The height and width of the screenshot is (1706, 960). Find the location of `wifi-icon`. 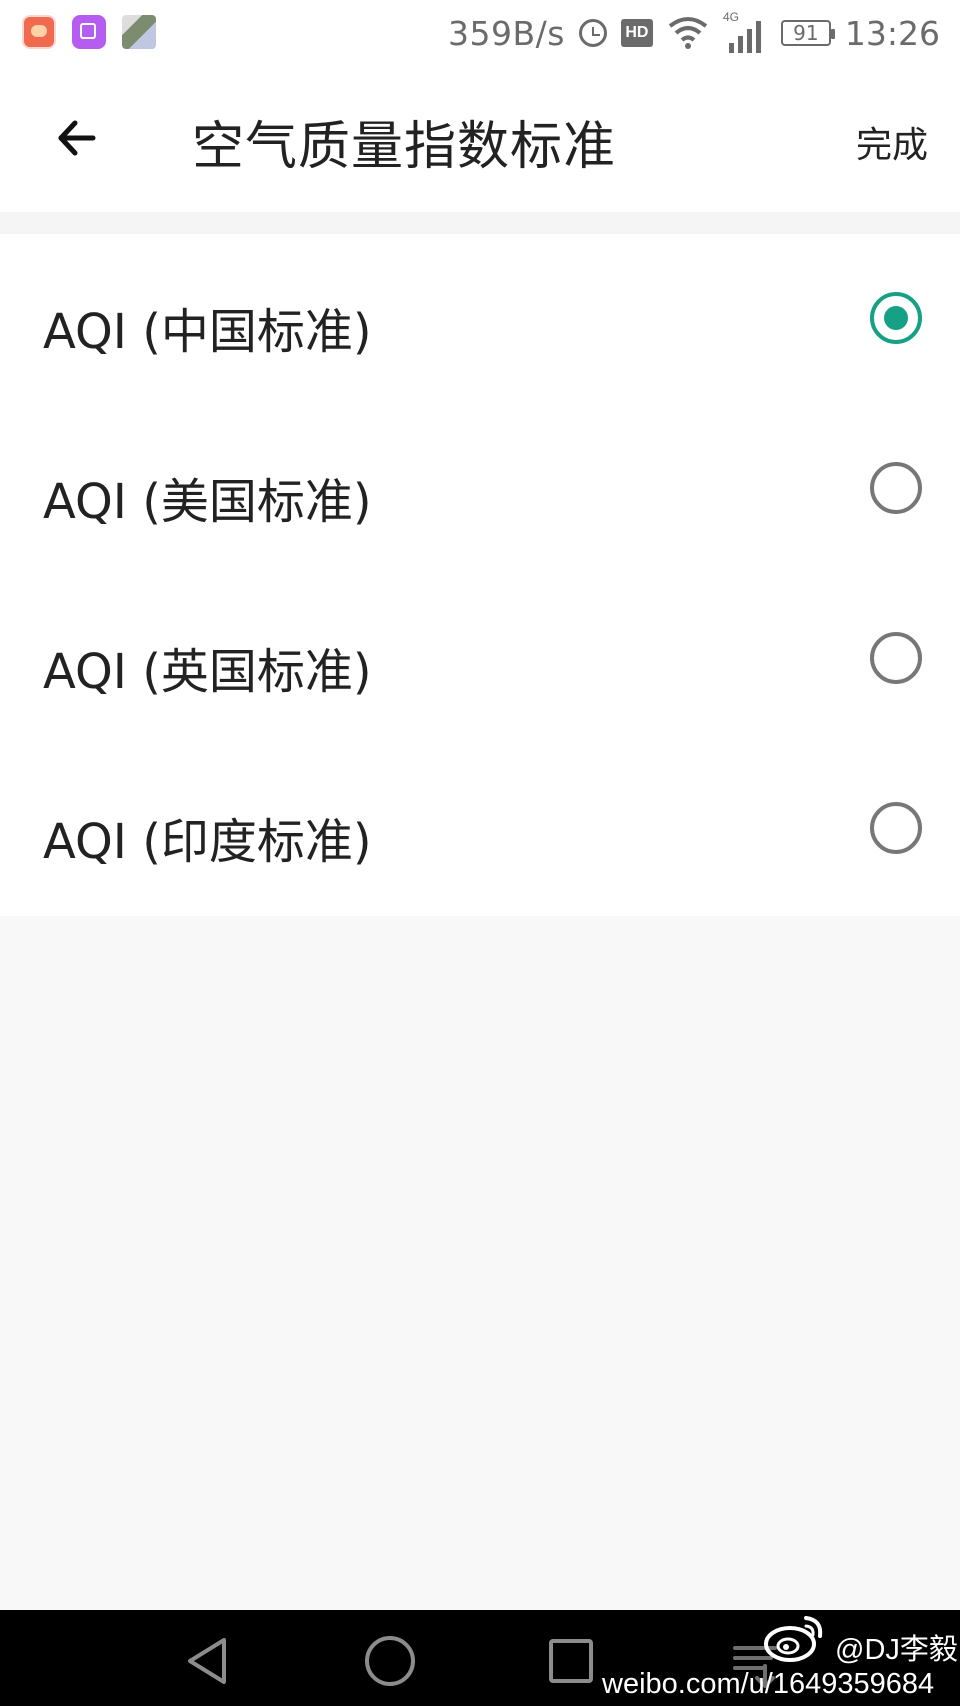

wifi-icon is located at coordinates (688, 33).